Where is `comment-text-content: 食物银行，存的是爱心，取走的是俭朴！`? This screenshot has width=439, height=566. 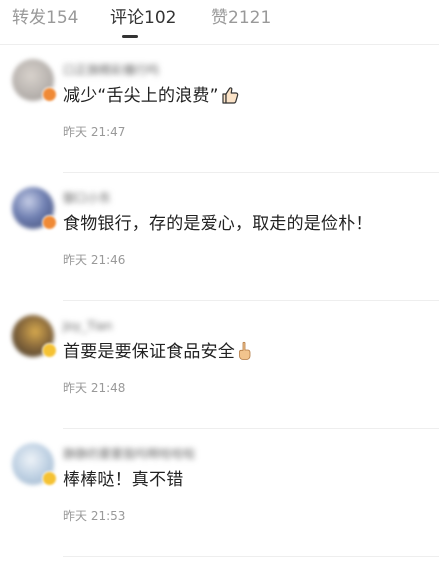 comment-text-content: 食物银行，存的是爱心，取走的是俭朴！ is located at coordinates (218, 224).